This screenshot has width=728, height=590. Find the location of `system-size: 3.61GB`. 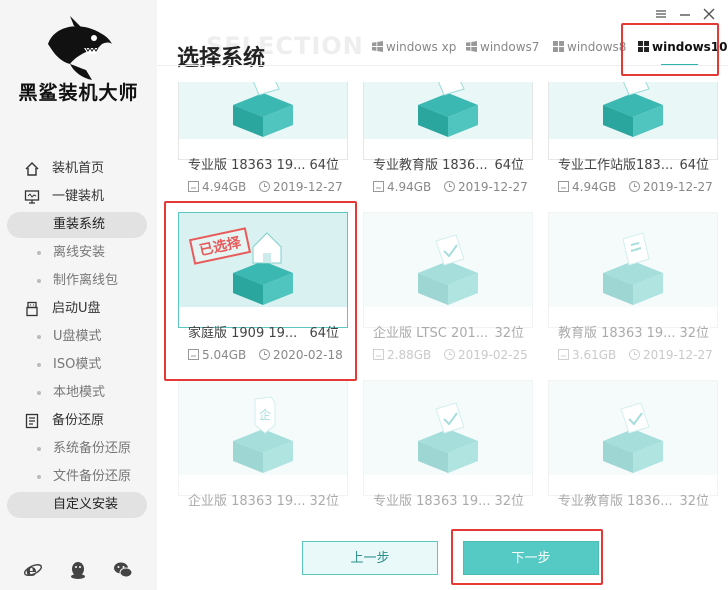

system-size: 3.61GB is located at coordinates (587, 355).